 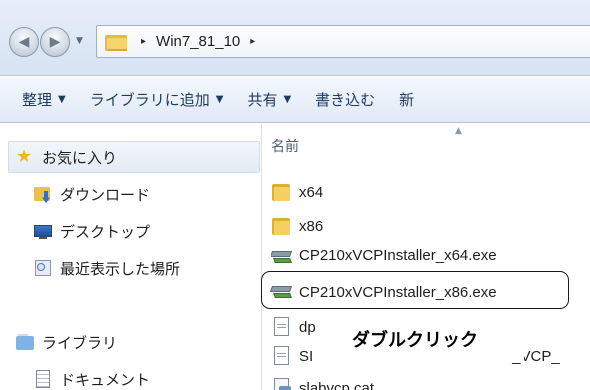 What do you see at coordinates (297, 226) in the screenshot?
I see `file-row-x86: x86` at bounding box center [297, 226].